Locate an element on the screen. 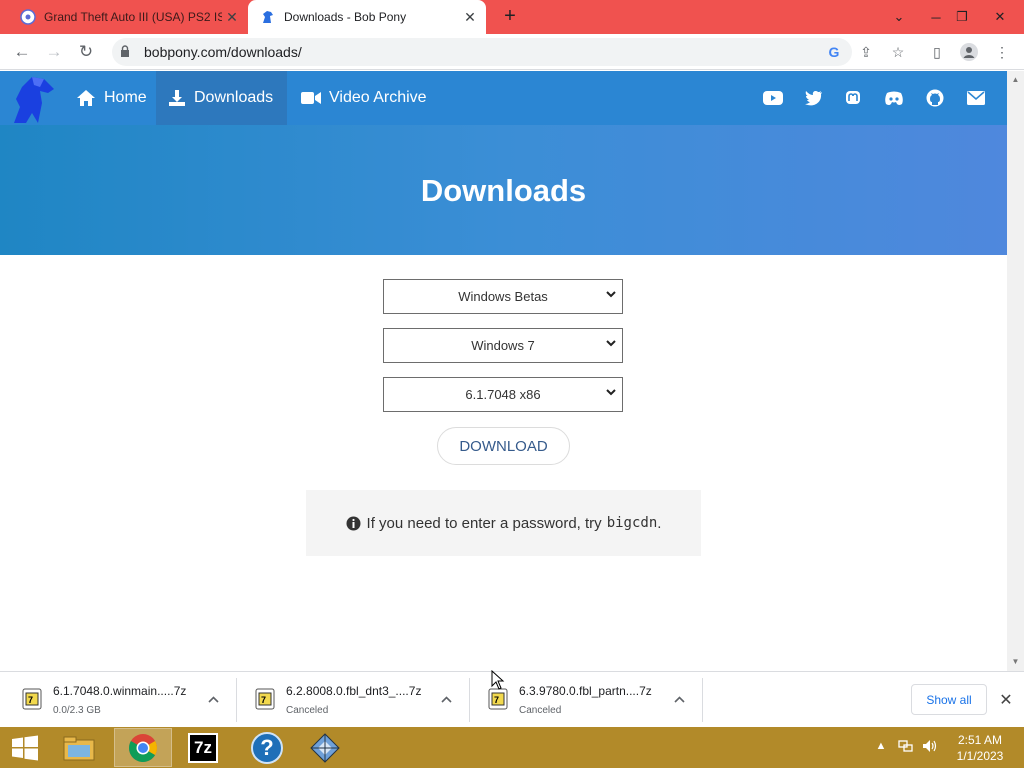  7zip-icon-label: 7z is located at coordinates (203, 747).